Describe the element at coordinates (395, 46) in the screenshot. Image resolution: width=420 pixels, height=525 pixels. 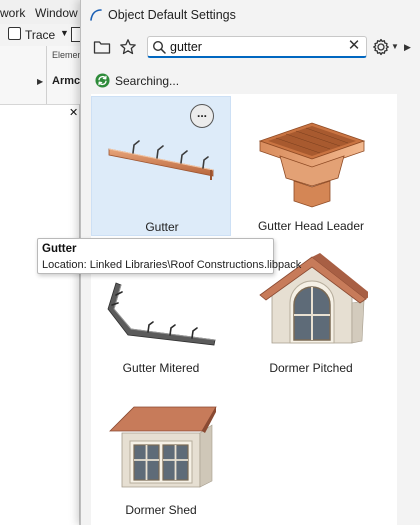
I see `settings-caret-icon: ▼` at that location.